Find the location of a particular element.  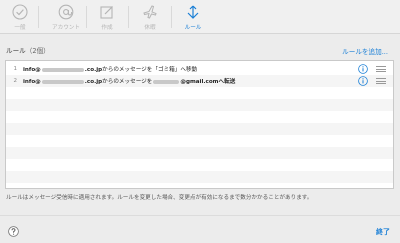

done-button: 終了 is located at coordinates (383, 232).